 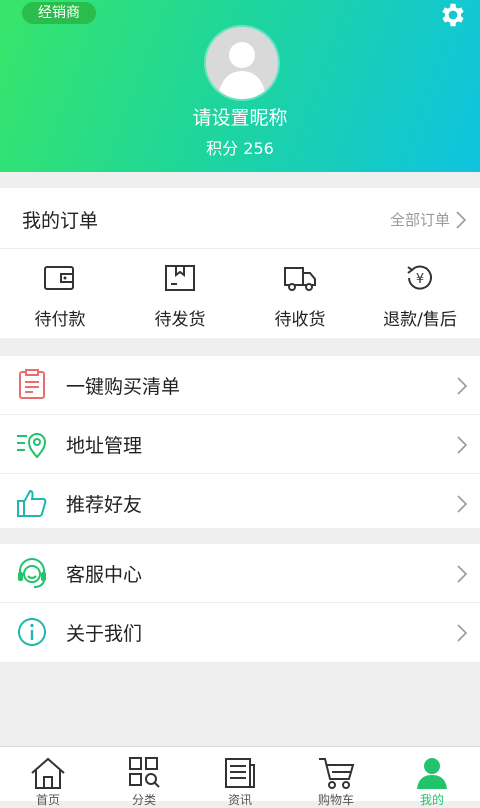 I want to click on menu-item-customer-service: 客服中心, so click(x=240, y=573).